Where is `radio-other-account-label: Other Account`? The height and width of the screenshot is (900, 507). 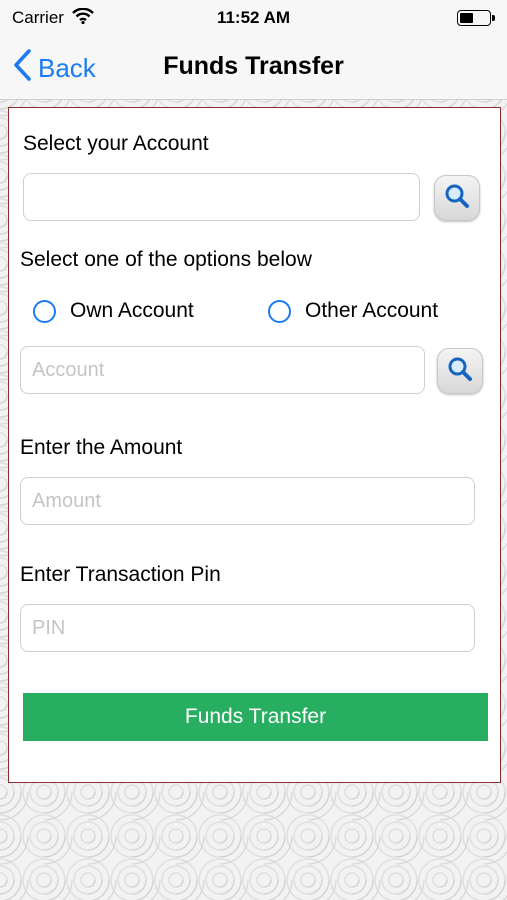
radio-other-account-label: Other Account is located at coordinates (372, 310).